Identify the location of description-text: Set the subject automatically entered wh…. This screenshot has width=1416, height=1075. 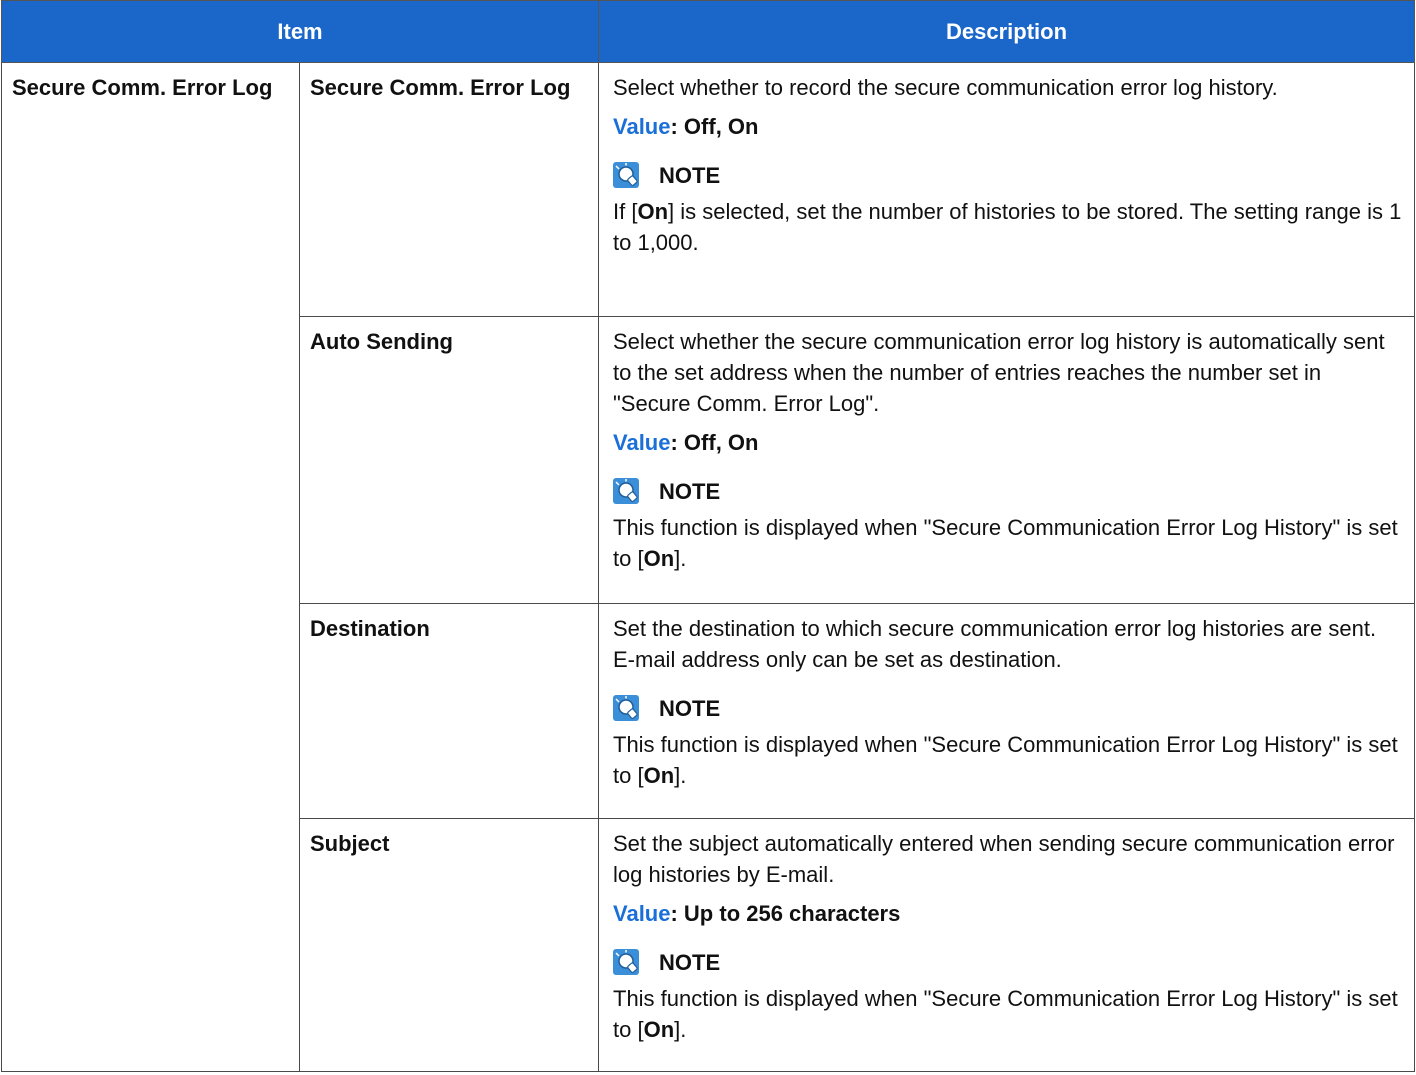
(1004, 859).